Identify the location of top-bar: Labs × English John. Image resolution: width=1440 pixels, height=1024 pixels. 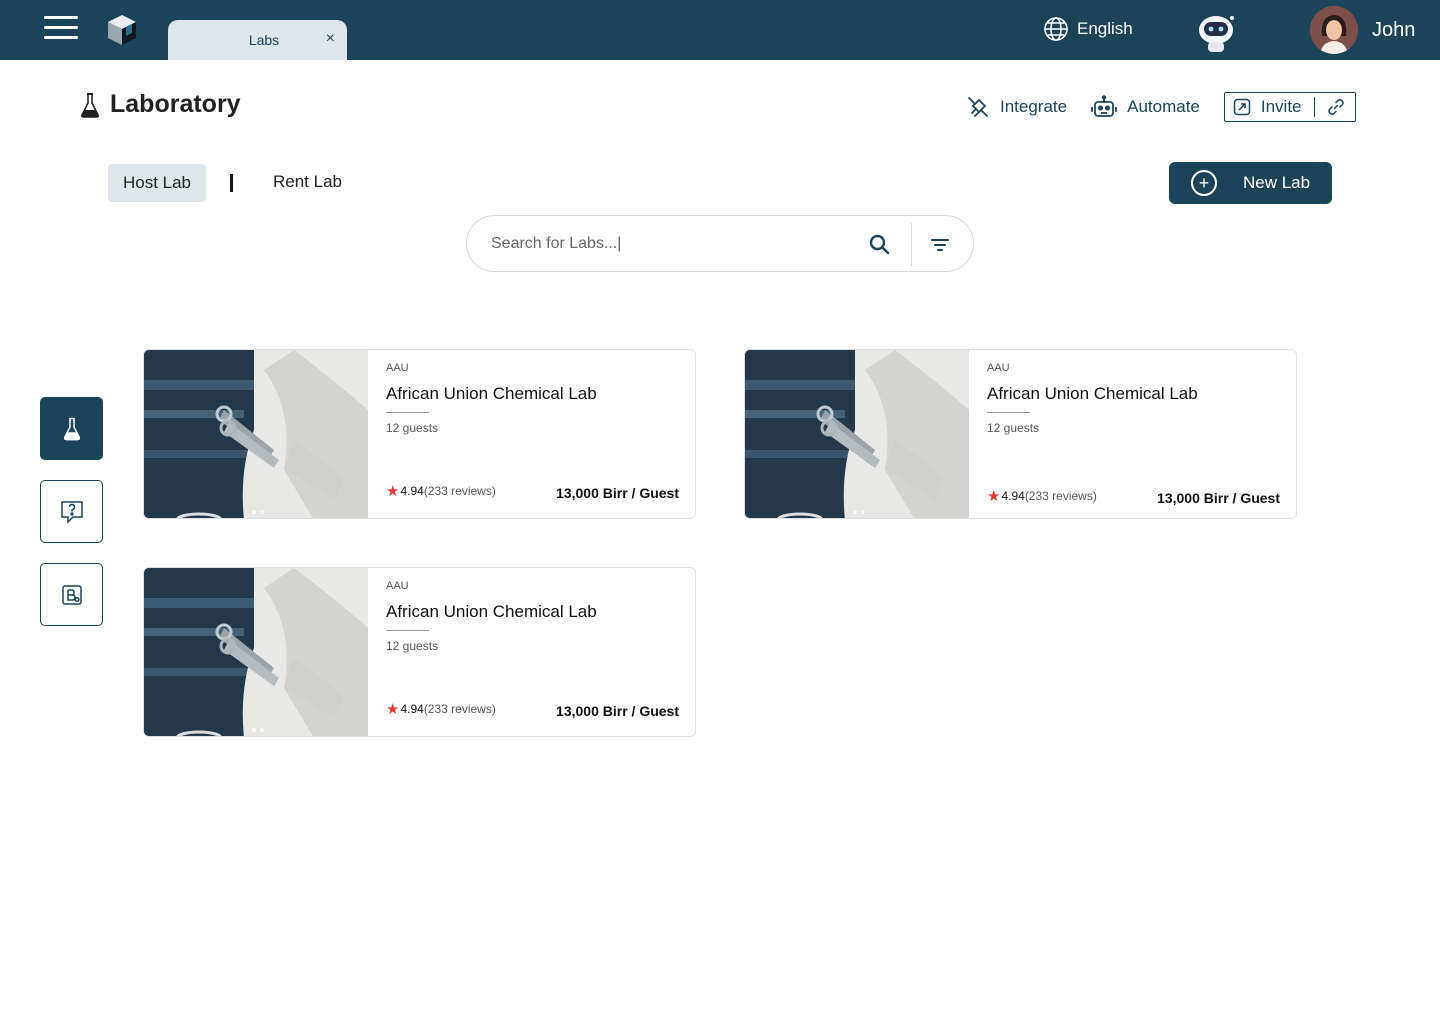
(720, 30).